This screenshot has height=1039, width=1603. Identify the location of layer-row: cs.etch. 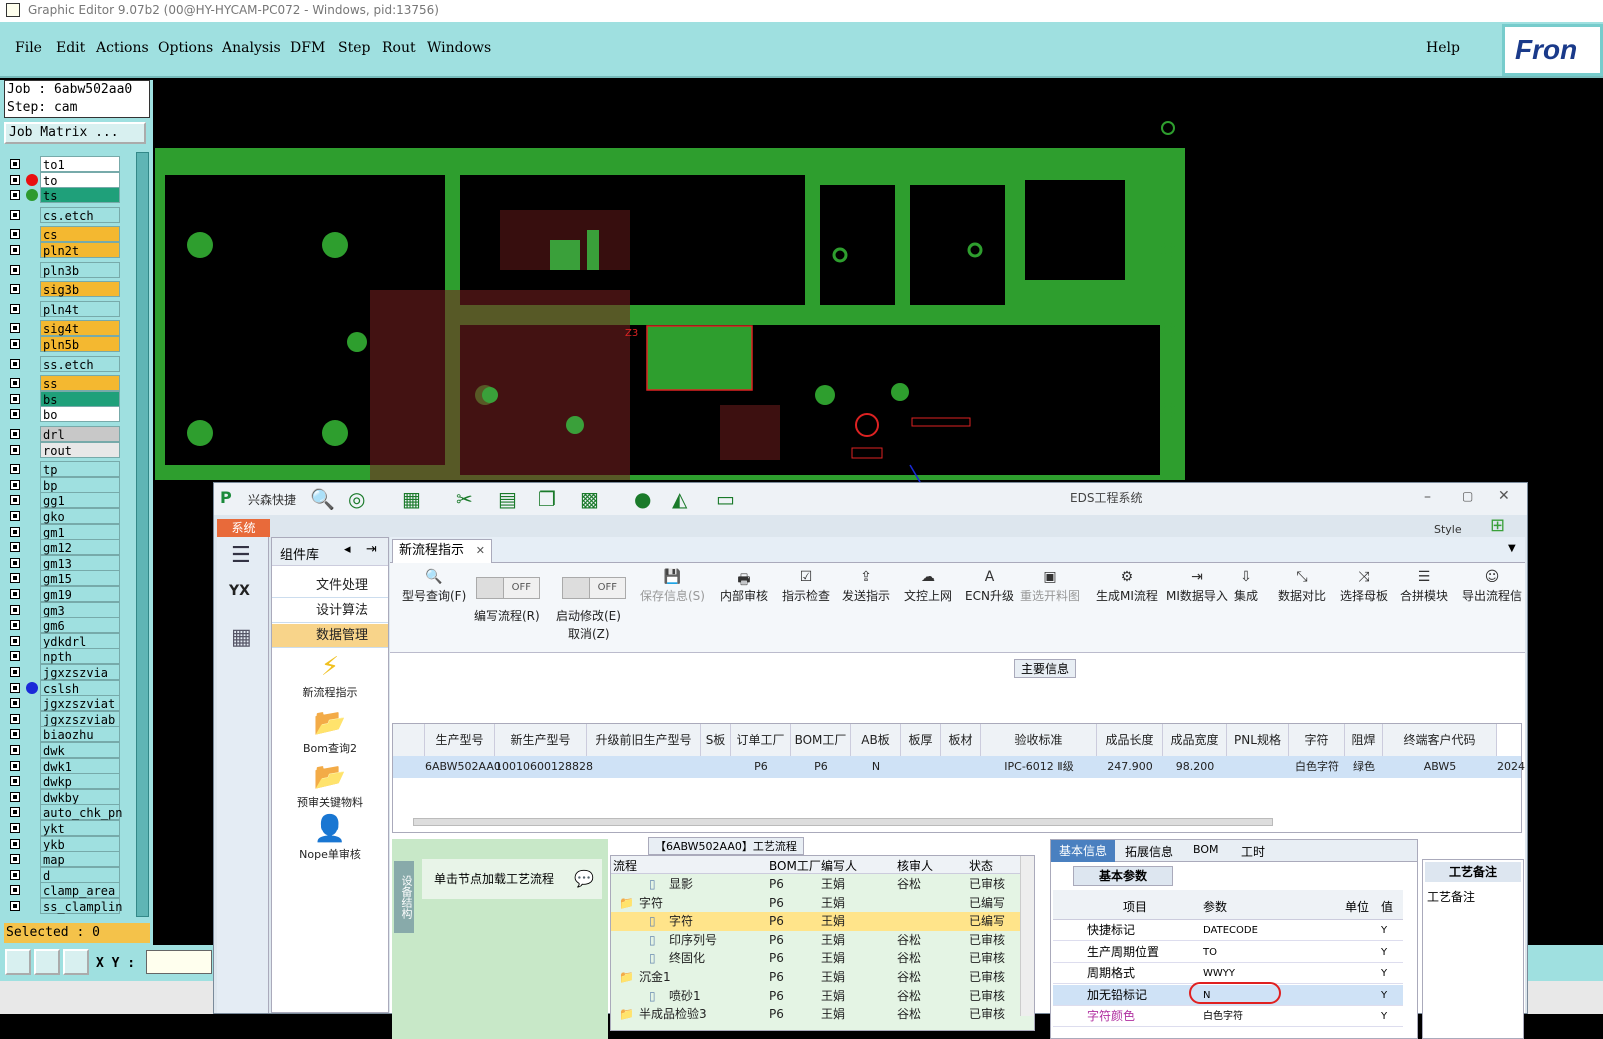
(69, 214).